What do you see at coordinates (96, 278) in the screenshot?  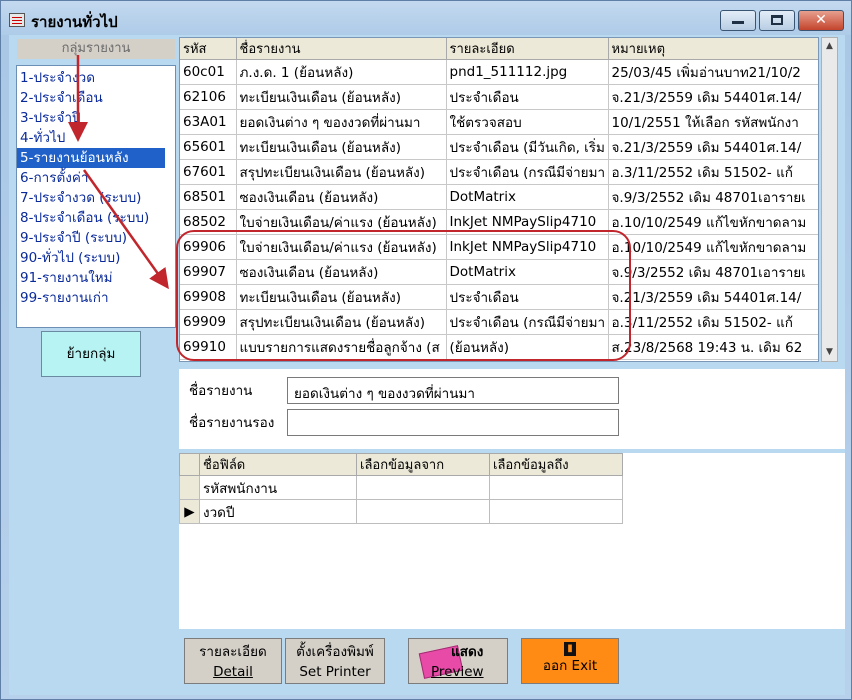 I see `report-group-item: 91-รายงานใหม่` at bounding box center [96, 278].